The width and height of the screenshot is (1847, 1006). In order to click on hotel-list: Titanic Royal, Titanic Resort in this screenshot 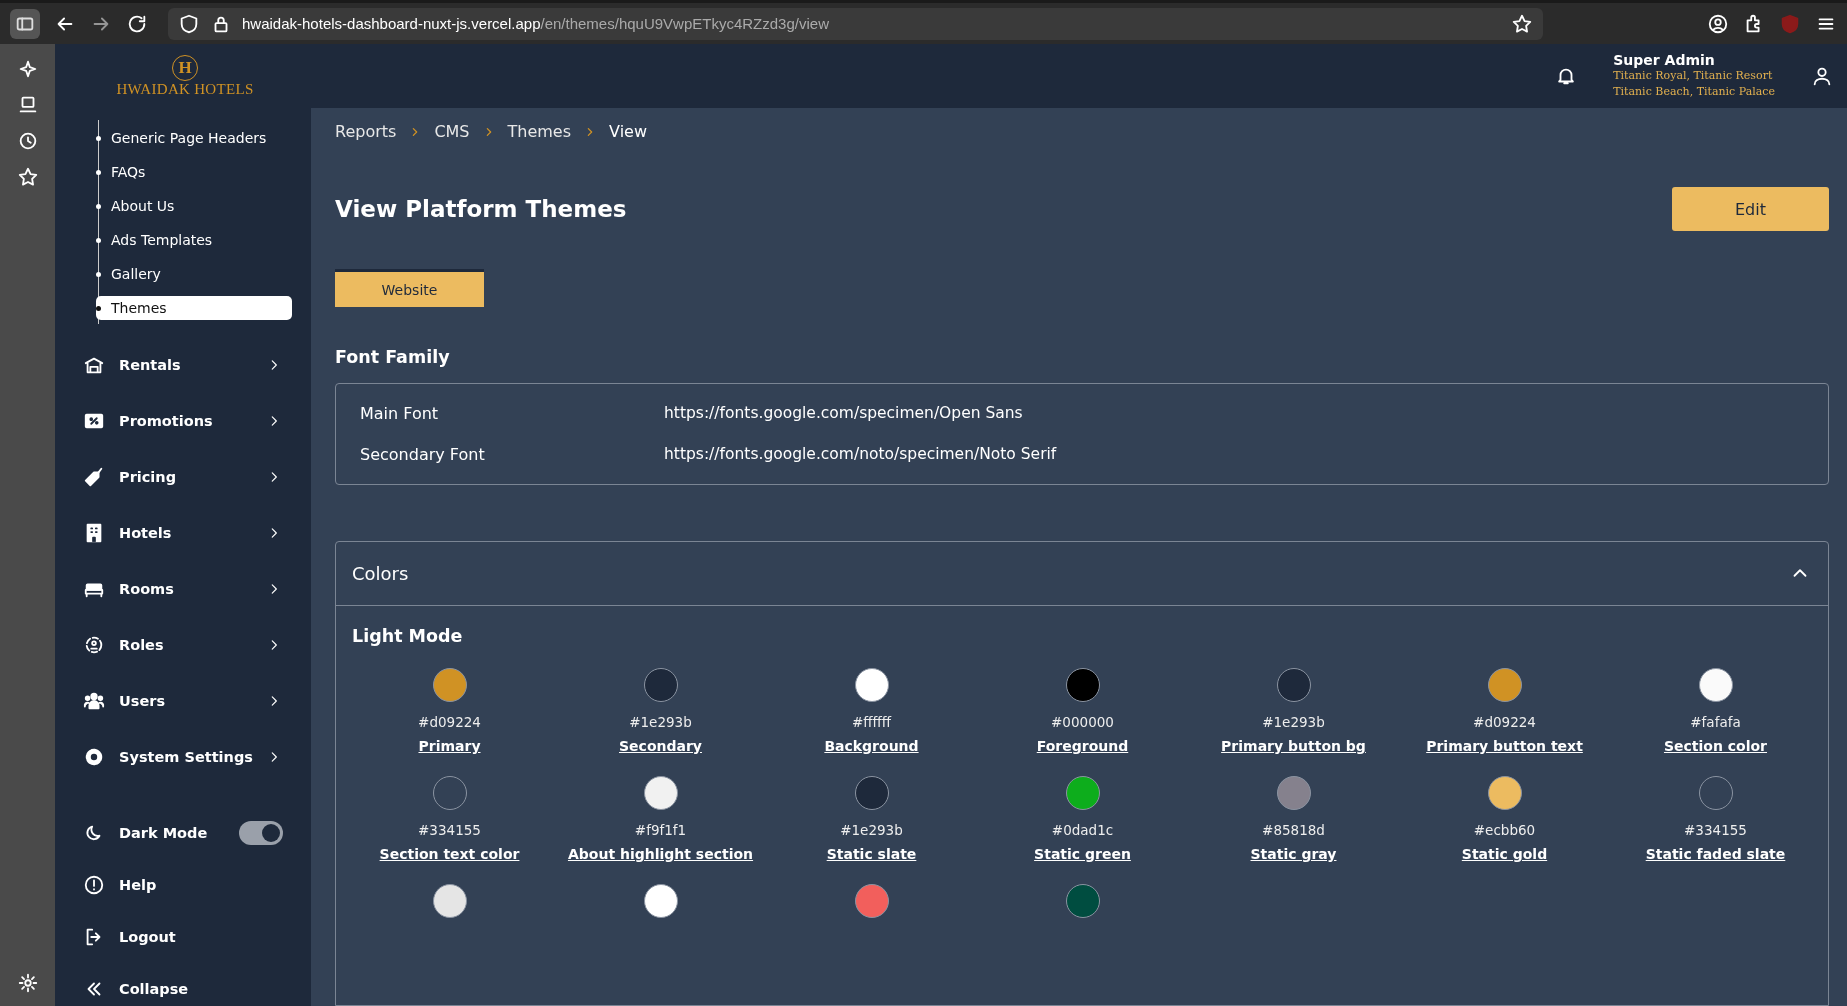, I will do `click(1694, 76)`.